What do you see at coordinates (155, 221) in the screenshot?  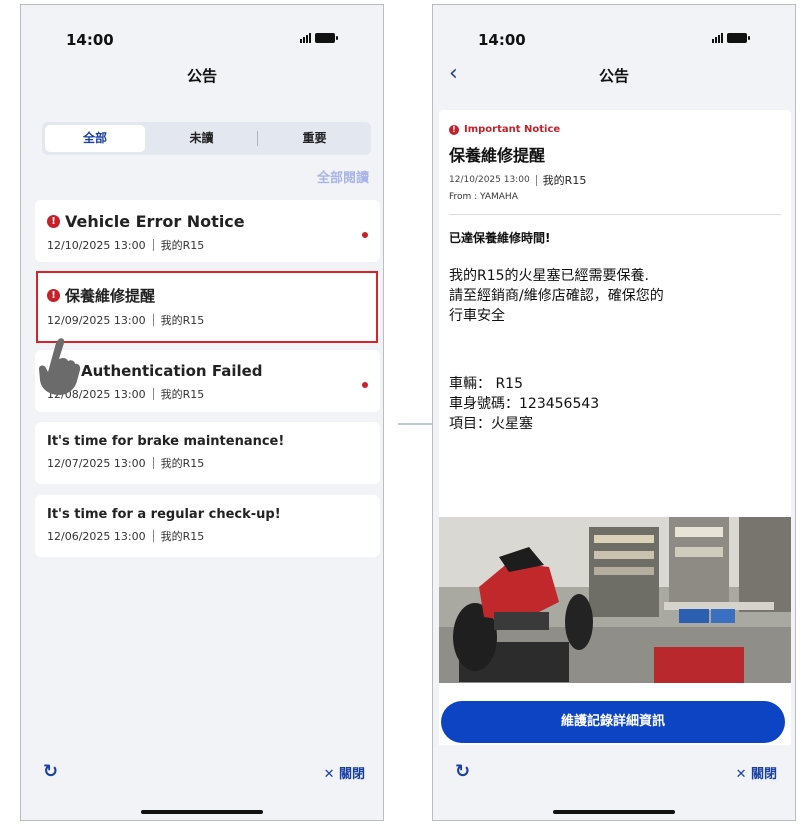 I see `notice-title: Vehicle Error Notice` at bounding box center [155, 221].